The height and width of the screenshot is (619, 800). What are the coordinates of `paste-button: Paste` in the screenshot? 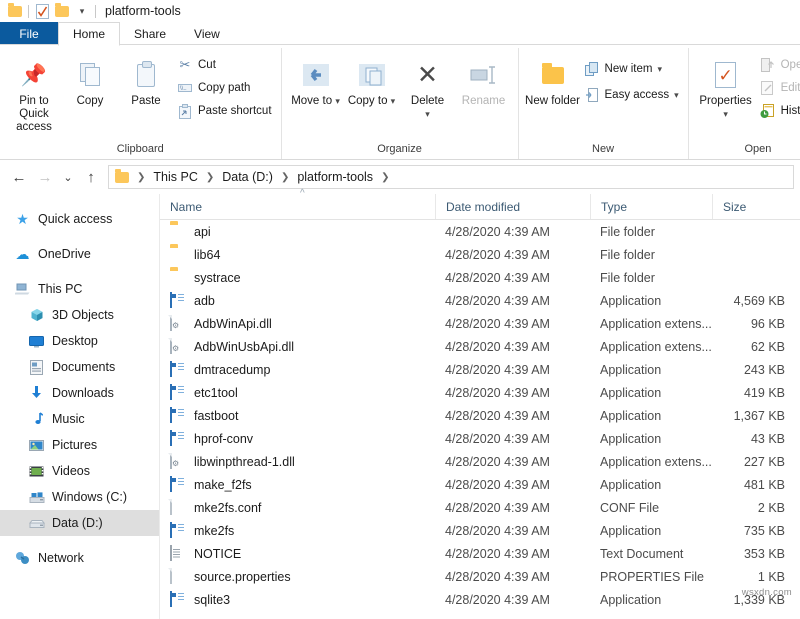 It's located at (146, 79).